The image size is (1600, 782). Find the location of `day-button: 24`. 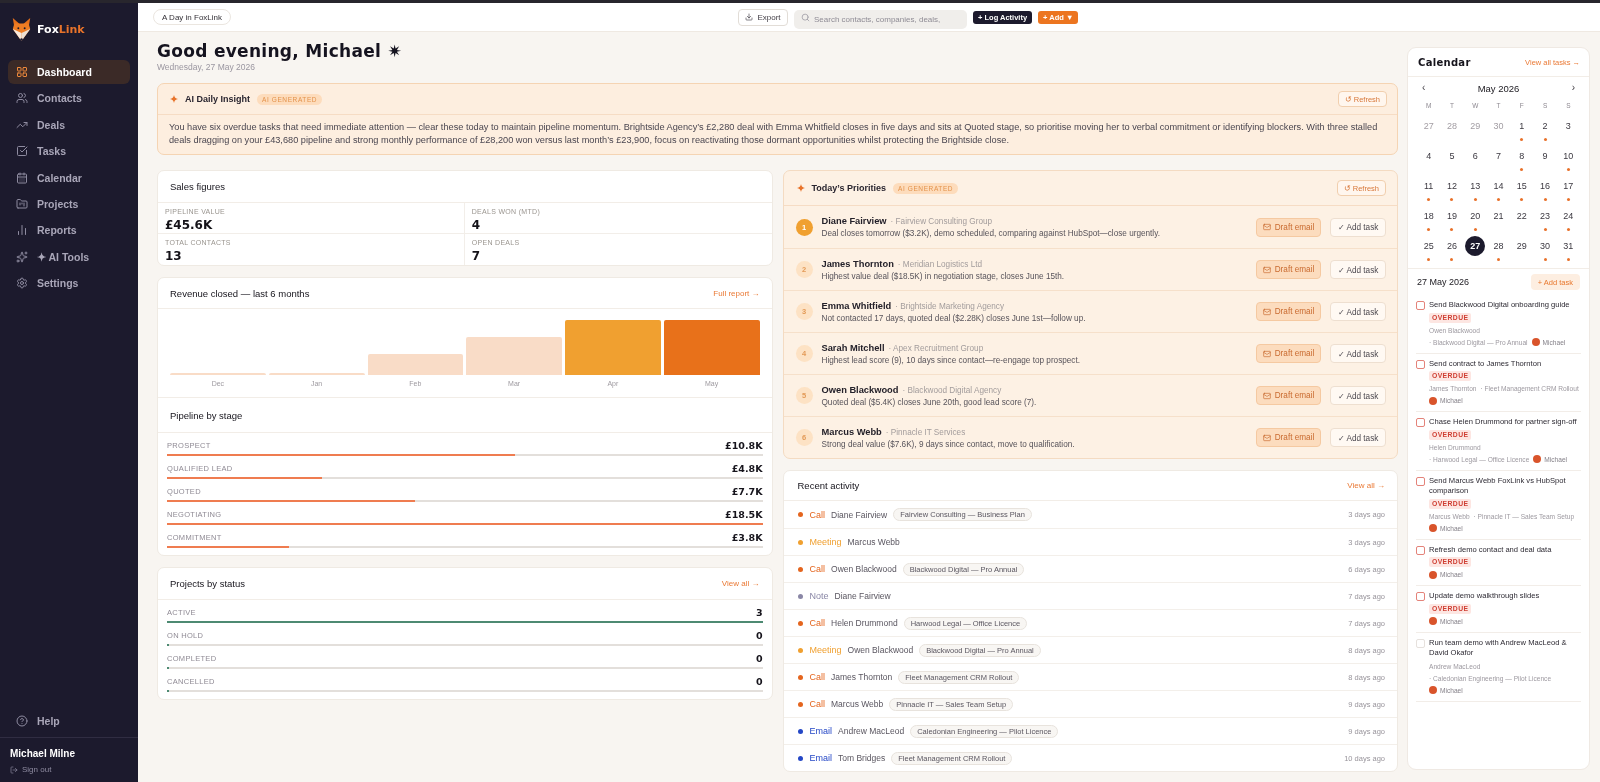

day-button: 24 is located at coordinates (1568, 216).